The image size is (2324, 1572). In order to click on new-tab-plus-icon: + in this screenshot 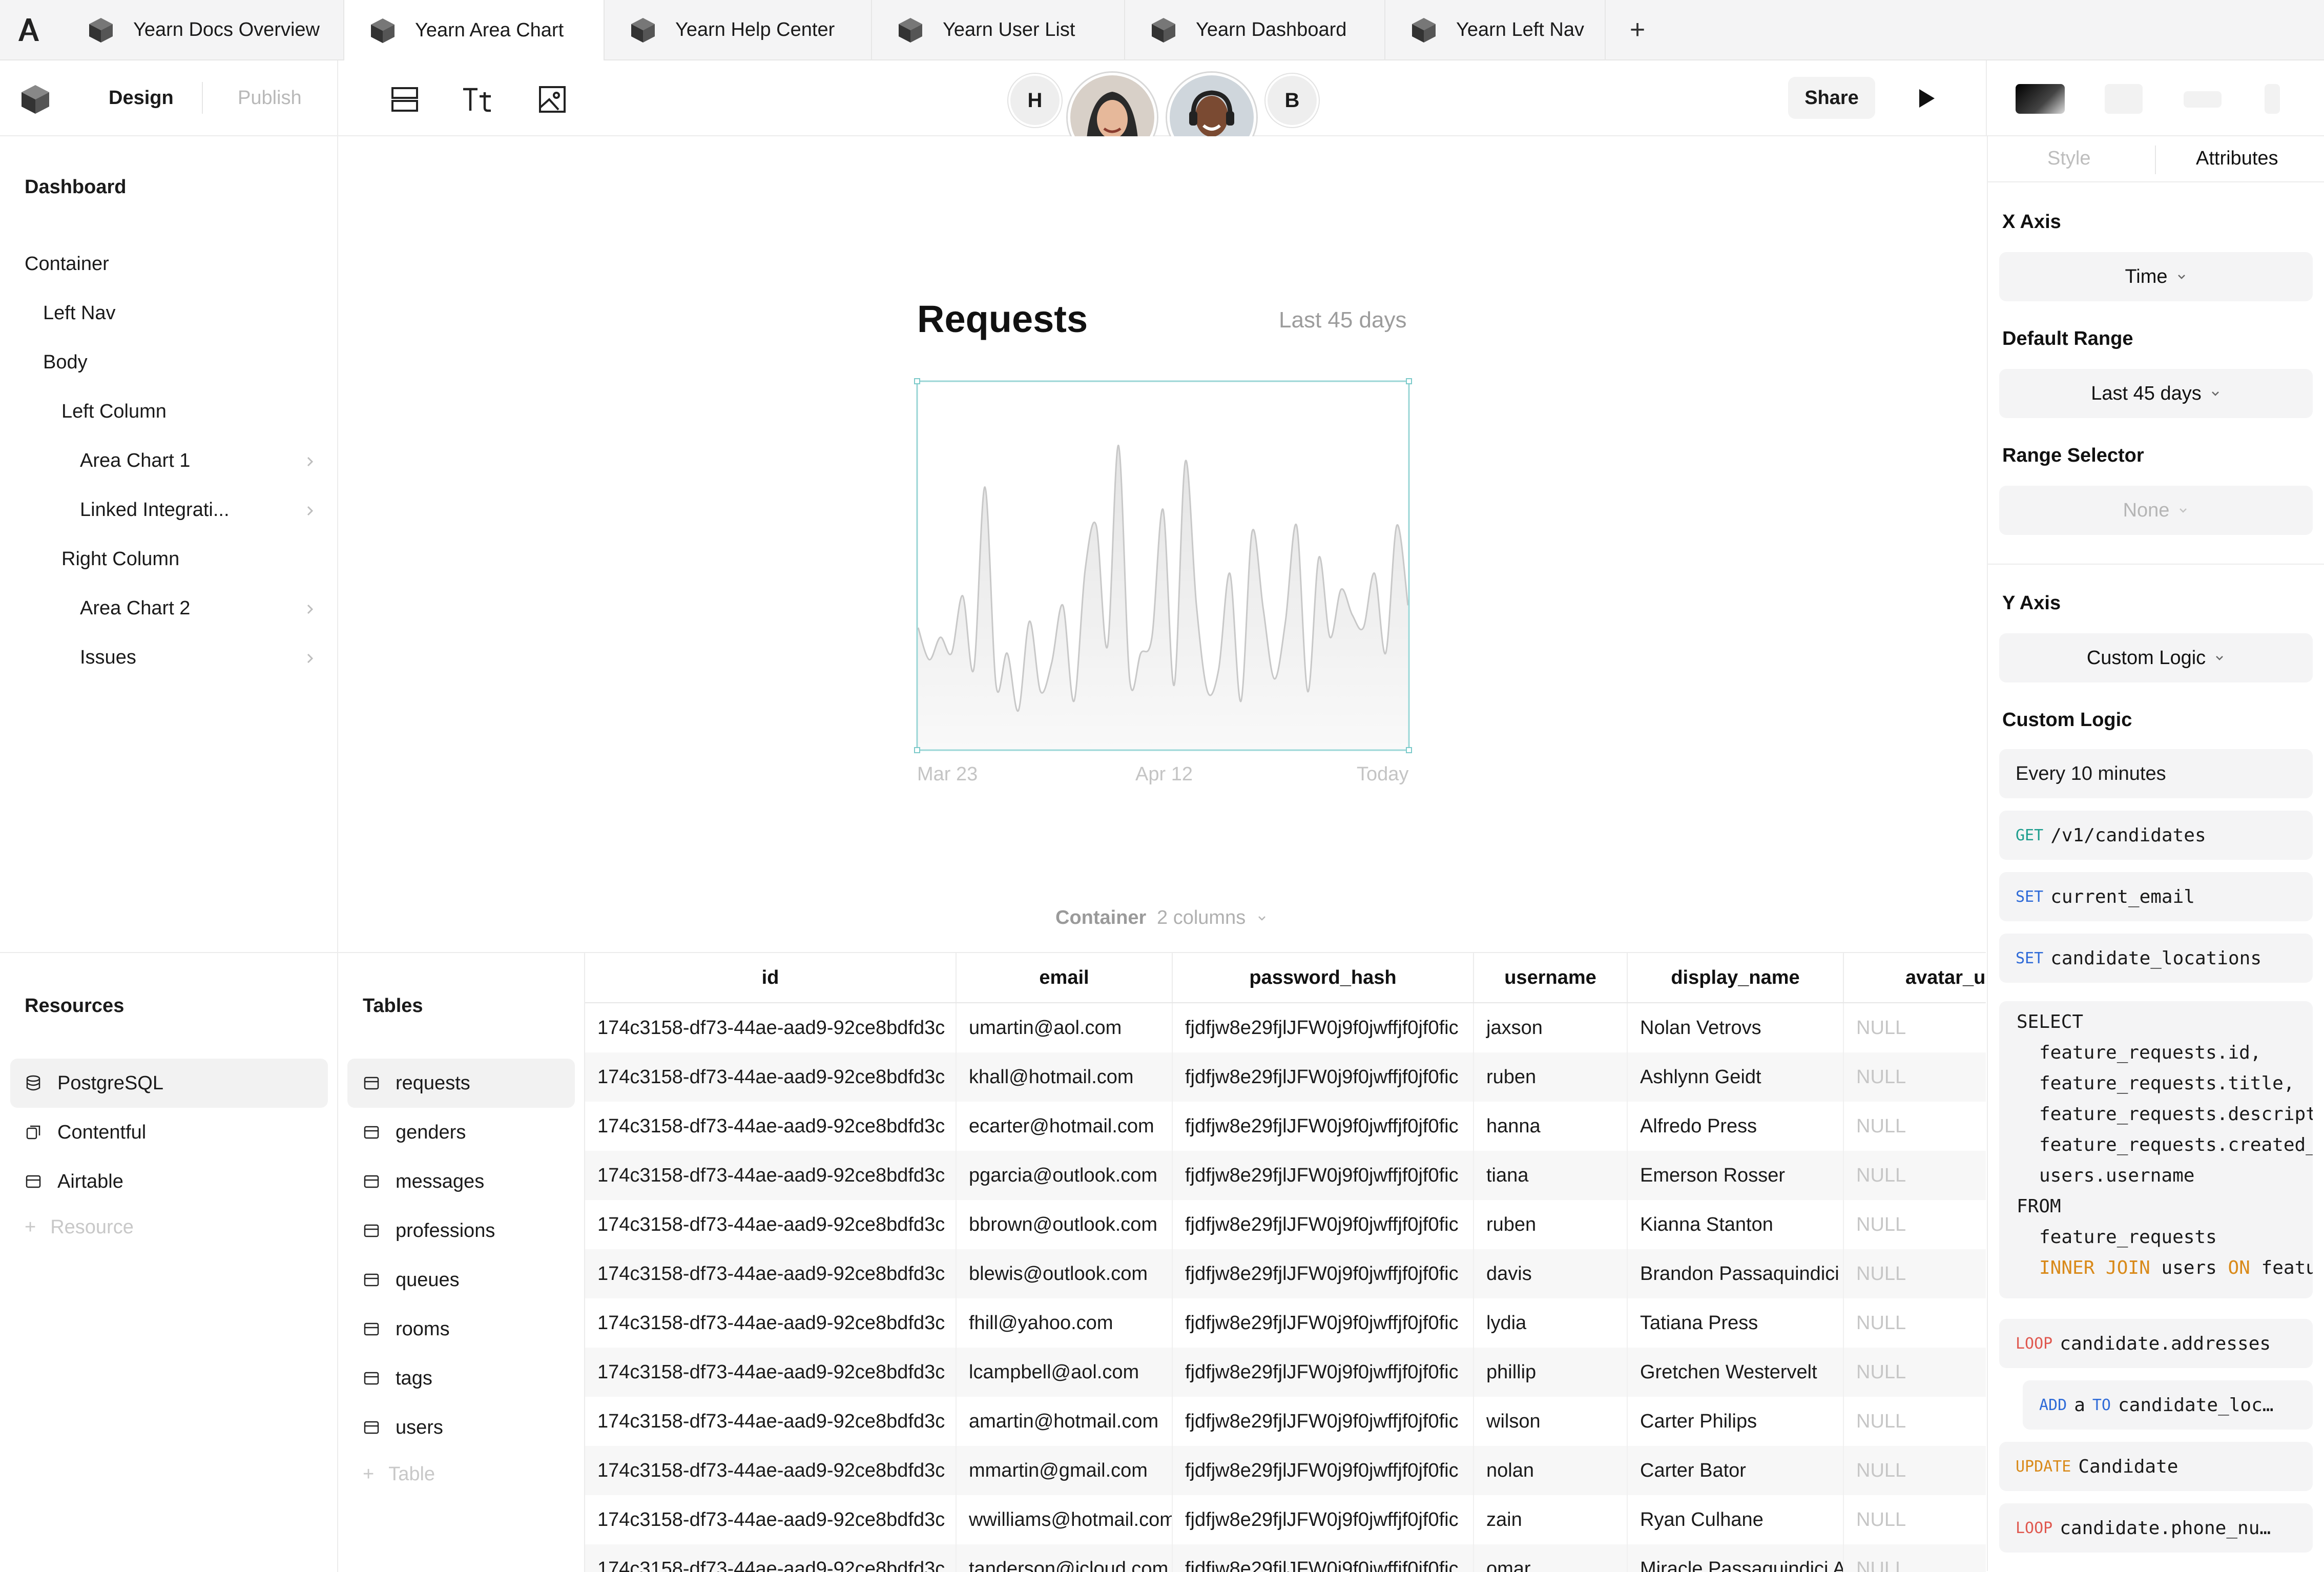, I will do `click(1638, 29)`.